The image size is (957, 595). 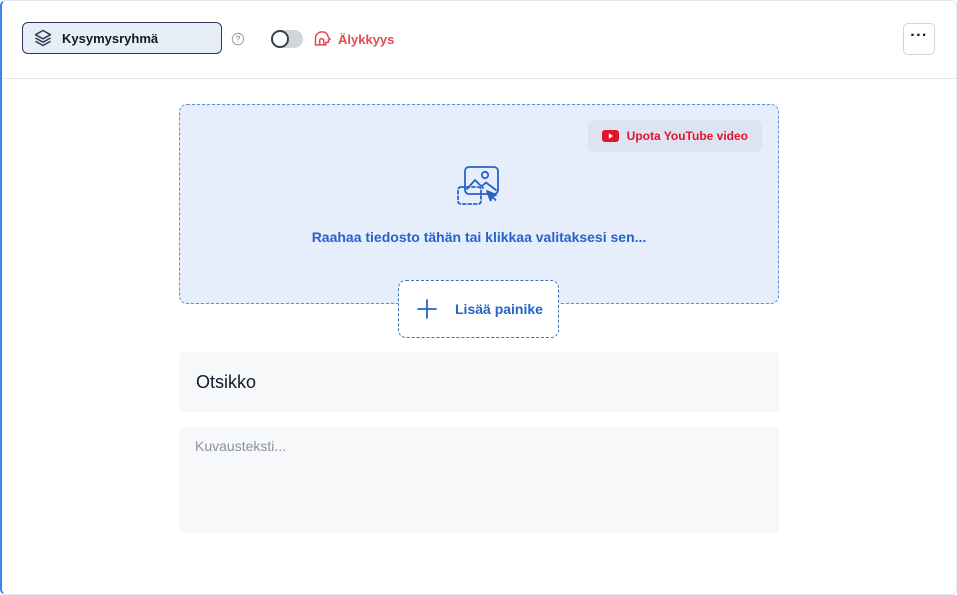 What do you see at coordinates (323, 39) in the screenshot?
I see `brain-icon` at bounding box center [323, 39].